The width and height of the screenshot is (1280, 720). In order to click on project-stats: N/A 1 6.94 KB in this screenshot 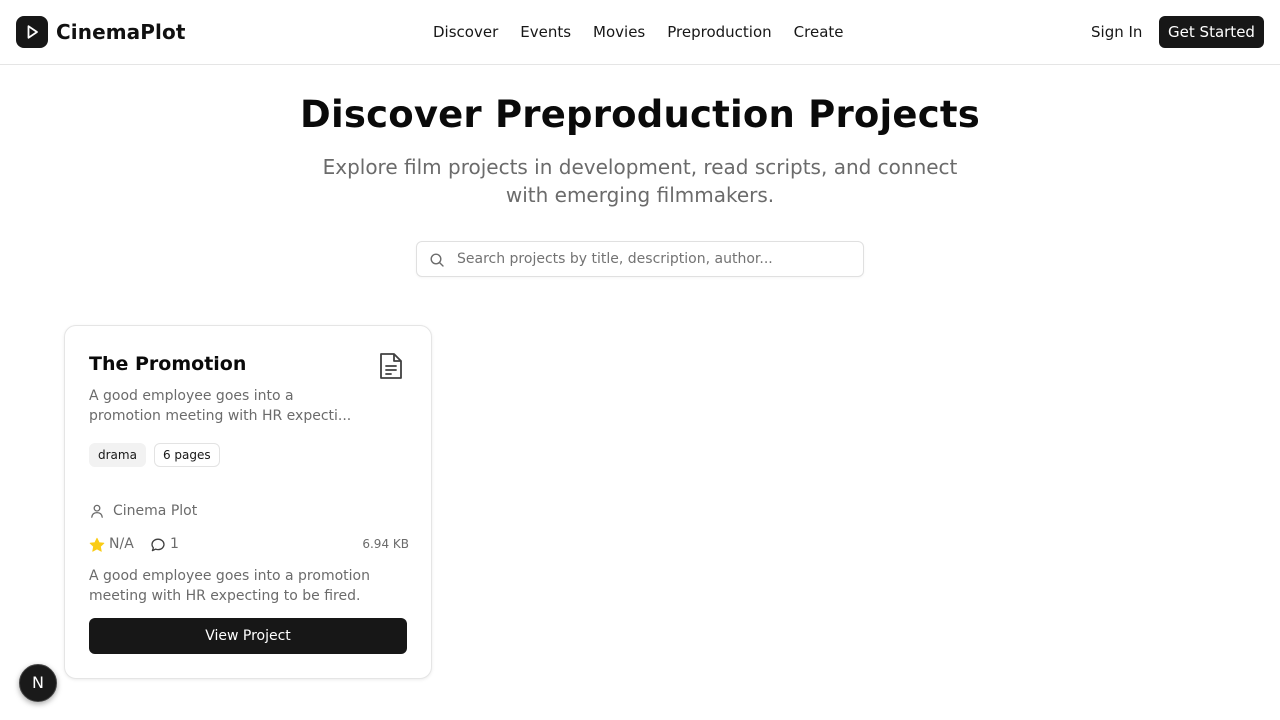, I will do `click(249, 545)`.